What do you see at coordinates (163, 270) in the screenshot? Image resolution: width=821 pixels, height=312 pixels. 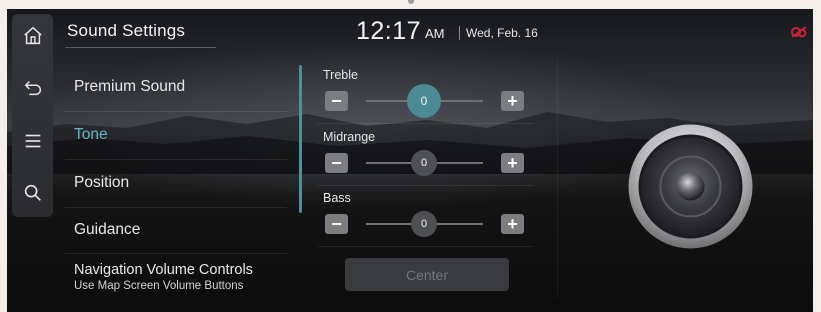 I see `menu-item-navigation-volume: Navigation Volume Controls` at bounding box center [163, 270].